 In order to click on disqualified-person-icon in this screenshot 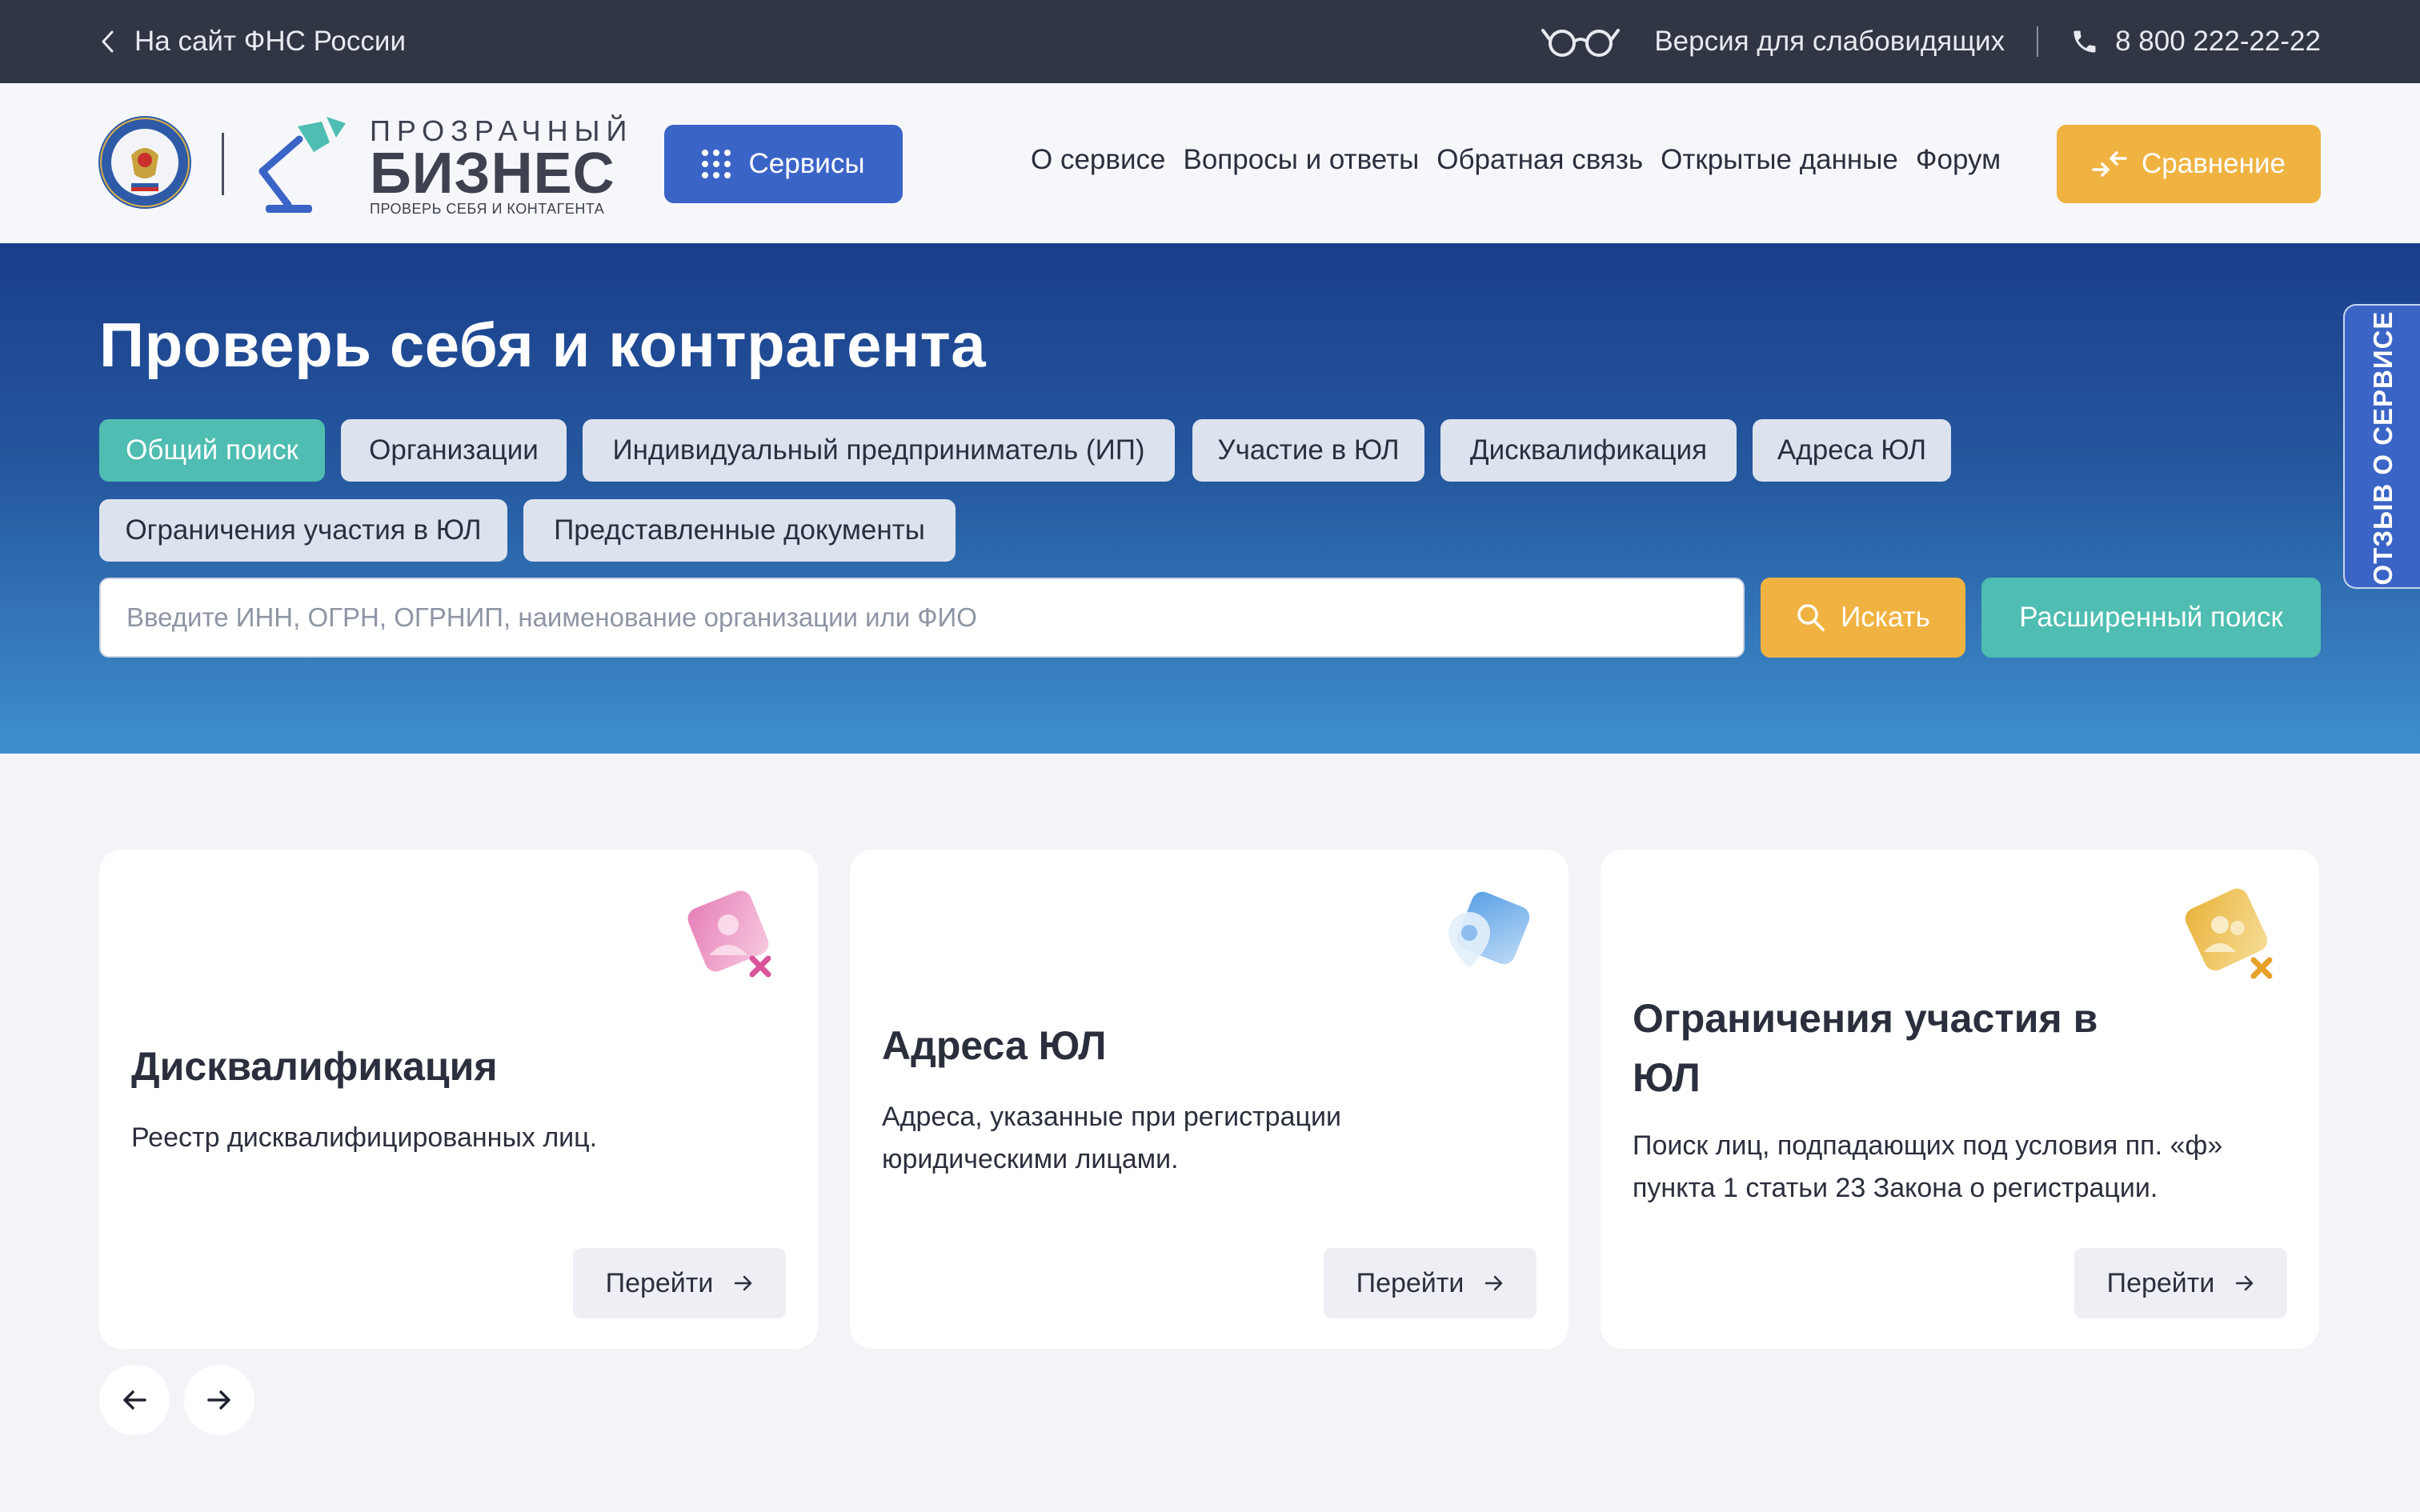, I will do `click(729, 934)`.